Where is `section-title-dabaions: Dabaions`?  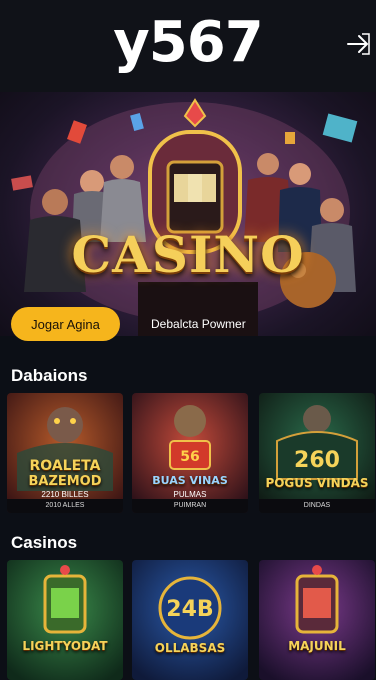 section-title-dabaions: Dabaions is located at coordinates (49, 375).